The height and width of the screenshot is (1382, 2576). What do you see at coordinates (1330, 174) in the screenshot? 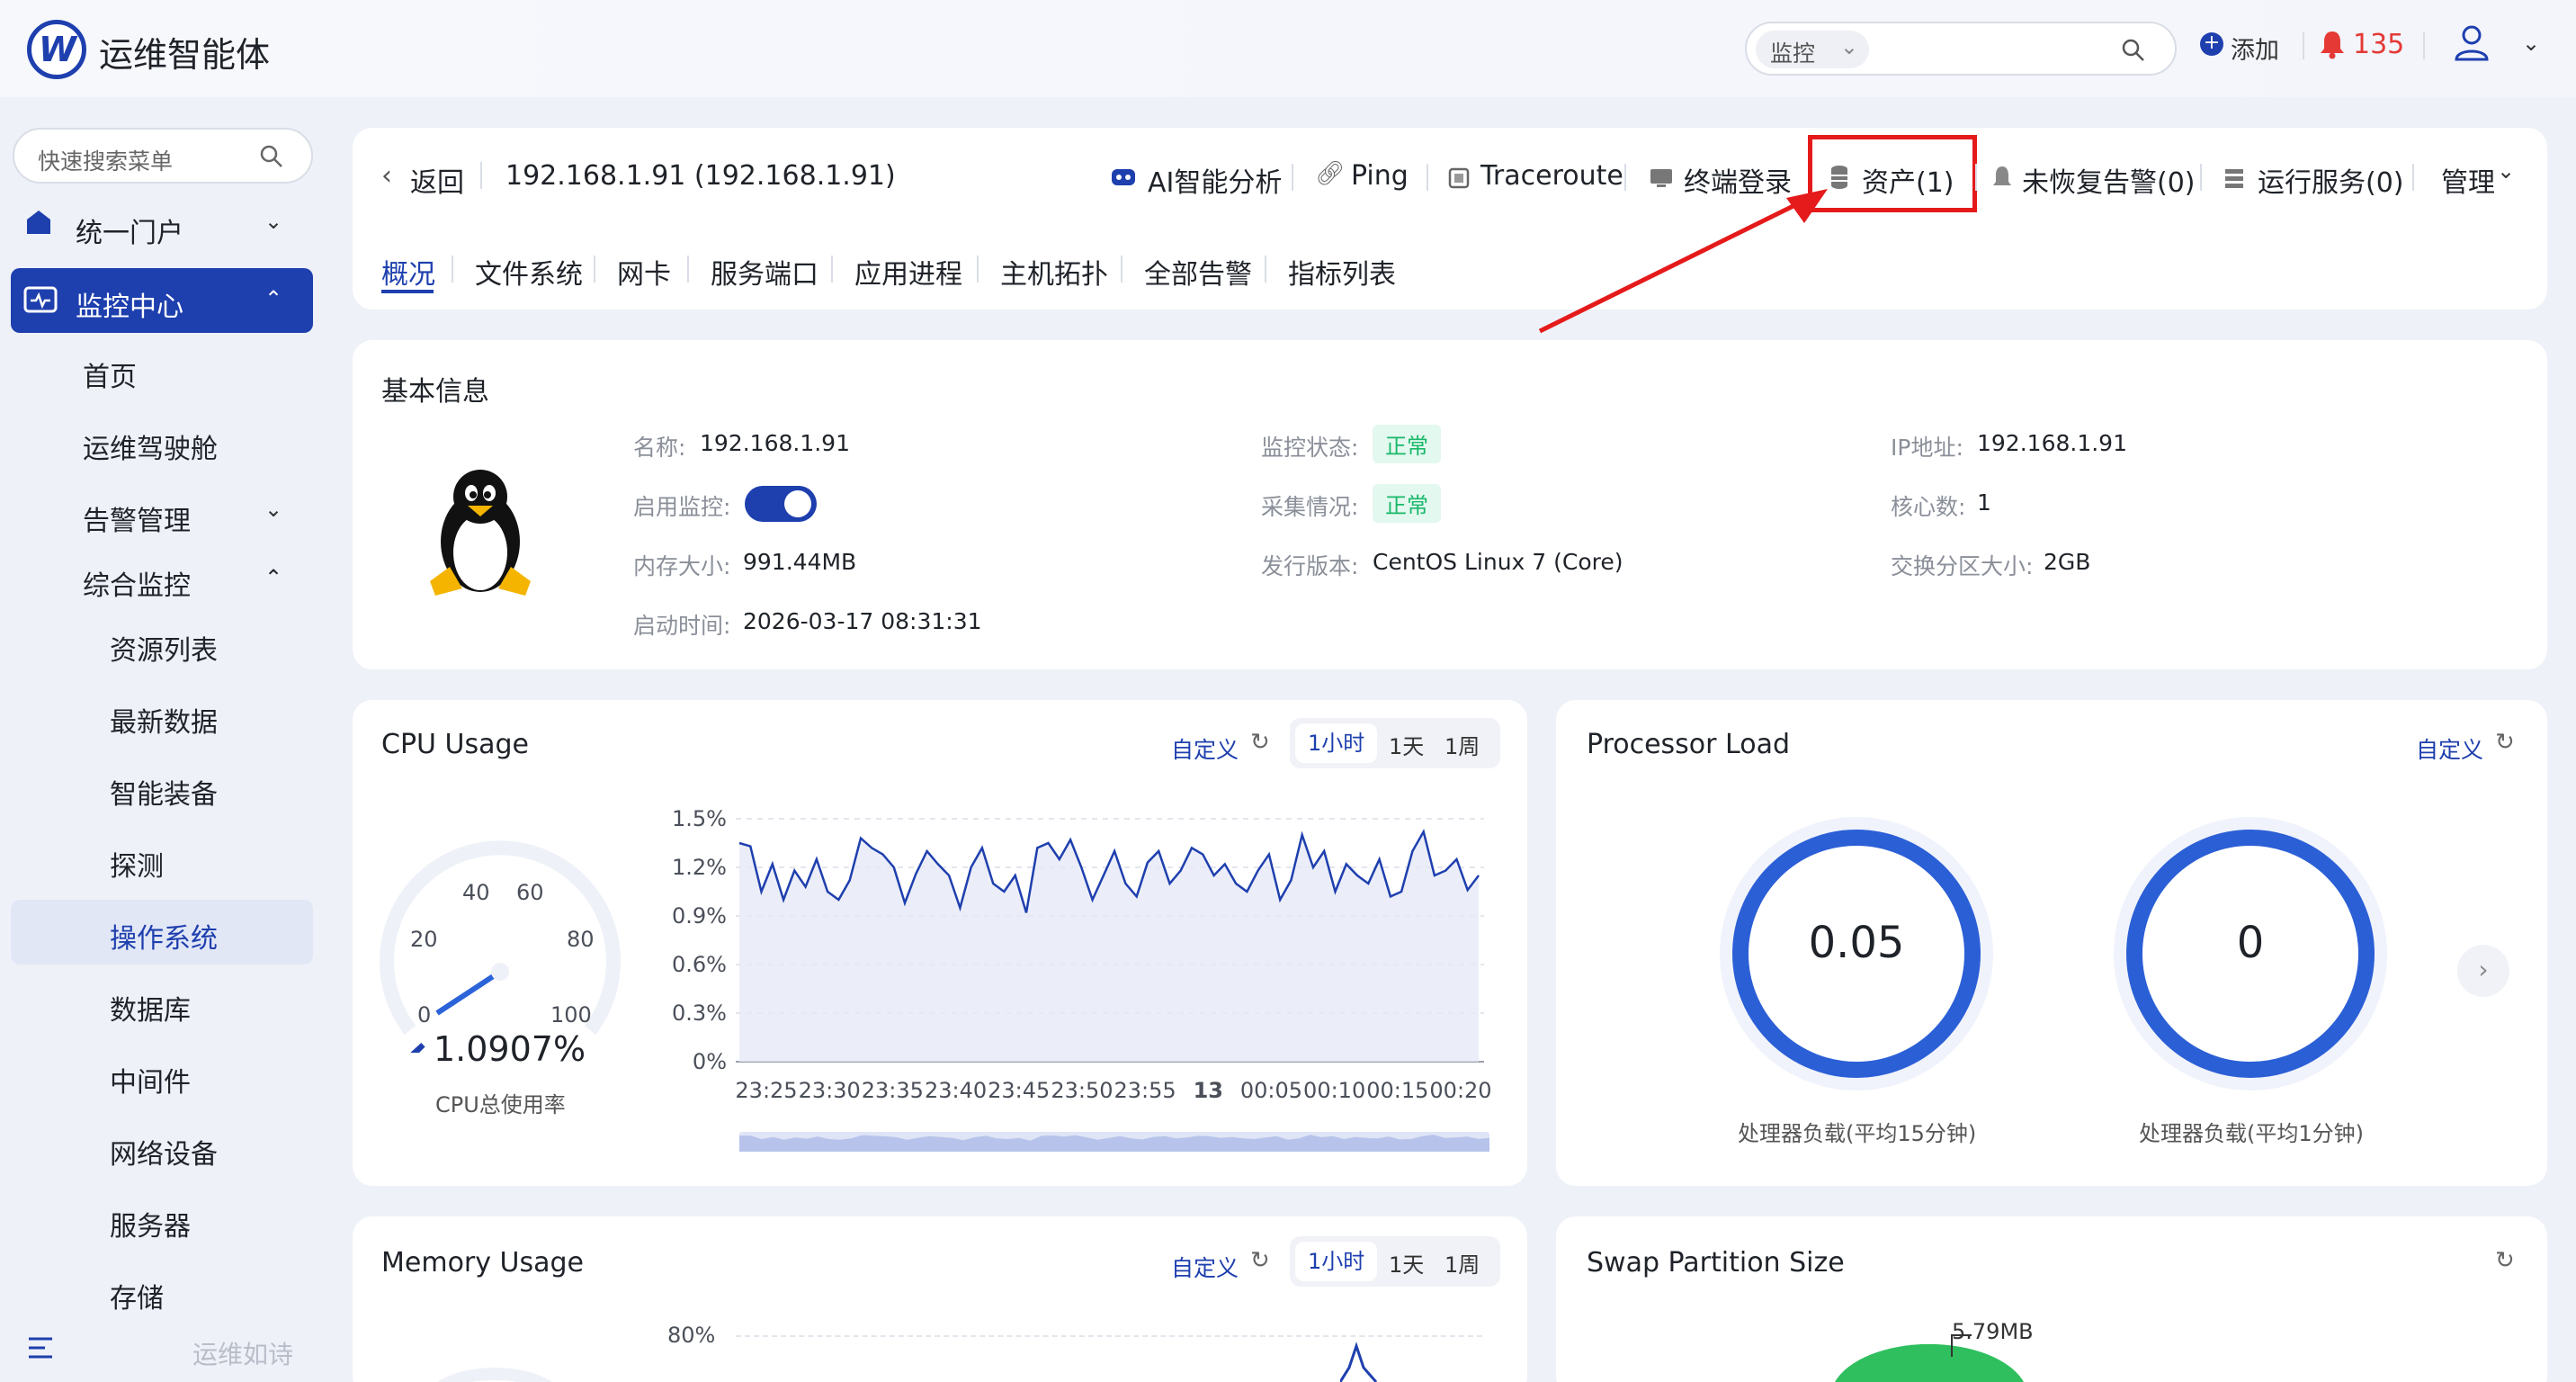
I see `link-icon: 🔗︎` at bounding box center [1330, 174].